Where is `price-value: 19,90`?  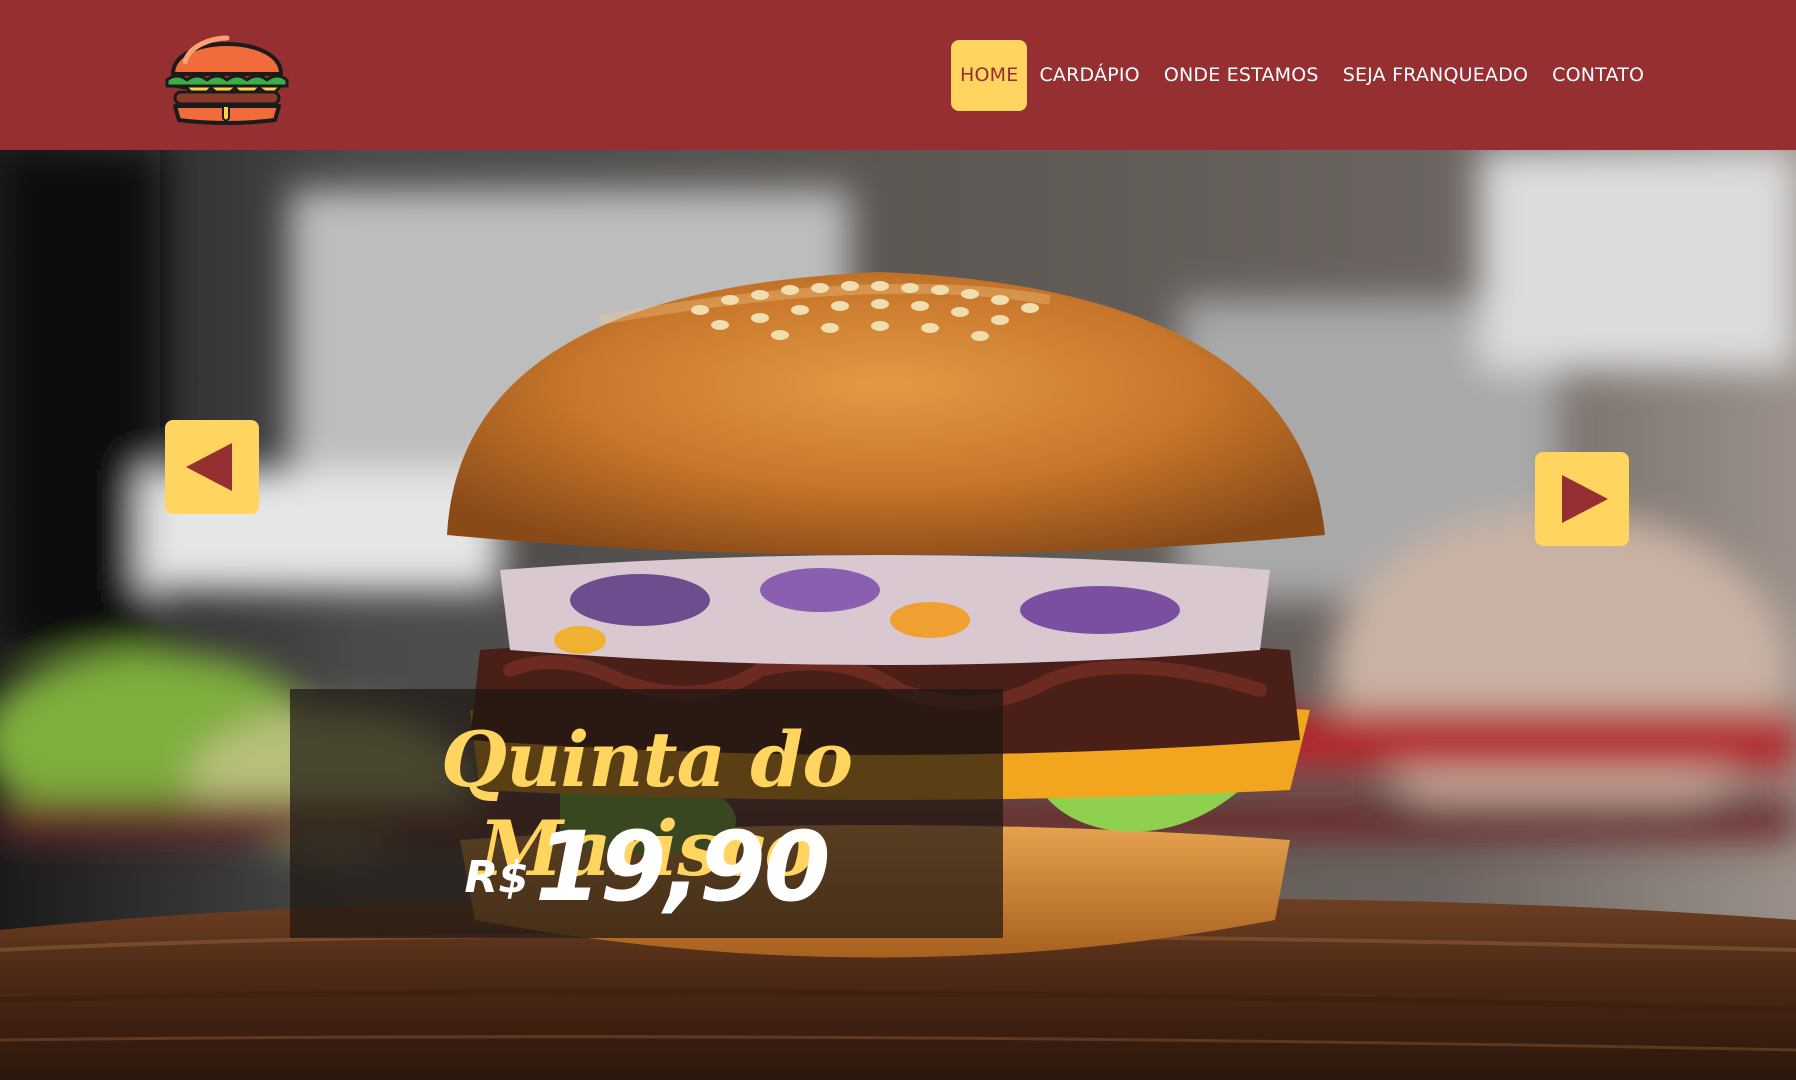 price-value: 19,90 is located at coordinates (682, 867).